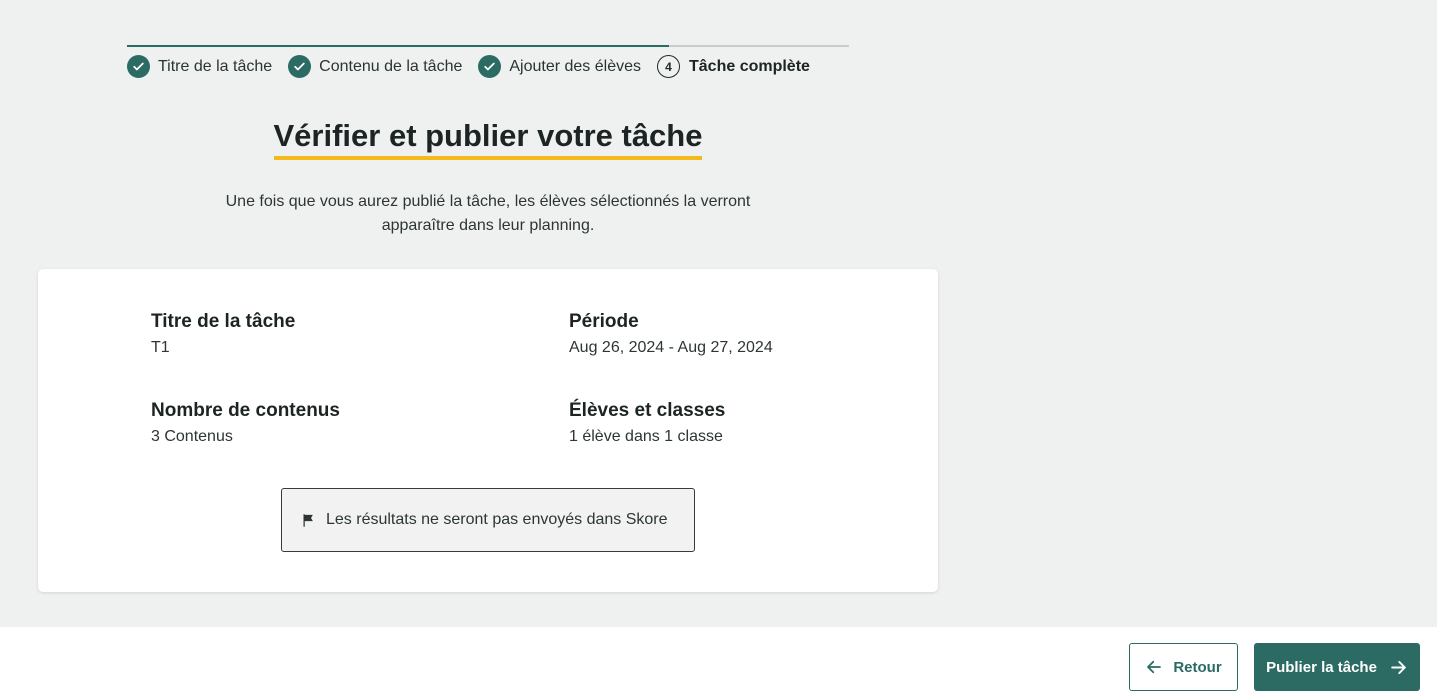 The width and height of the screenshot is (1437, 696). I want to click on step-number: 4, so click(668, 66).